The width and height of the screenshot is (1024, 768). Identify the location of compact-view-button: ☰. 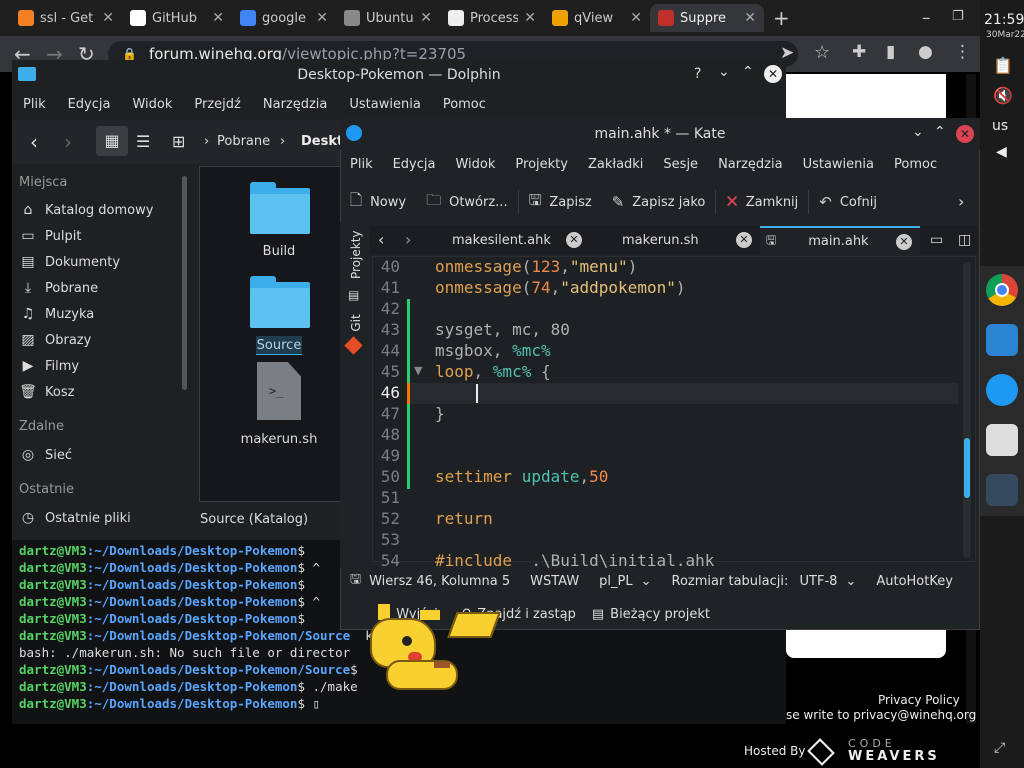
(143, 141).